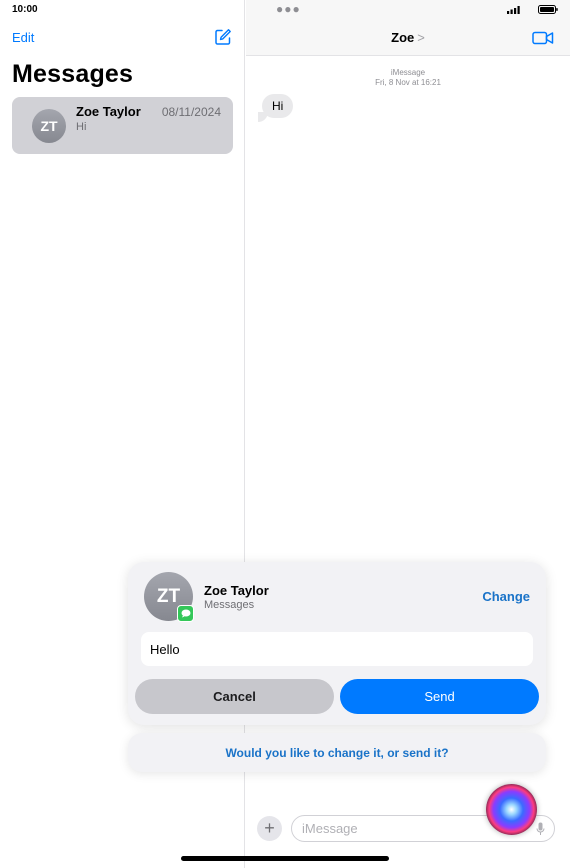 This screenshot has height=868, width=570. Describe the element at coordinates (108, 111) in the screenshot. I see `conversation-name: Zoe Taylor` at that location.